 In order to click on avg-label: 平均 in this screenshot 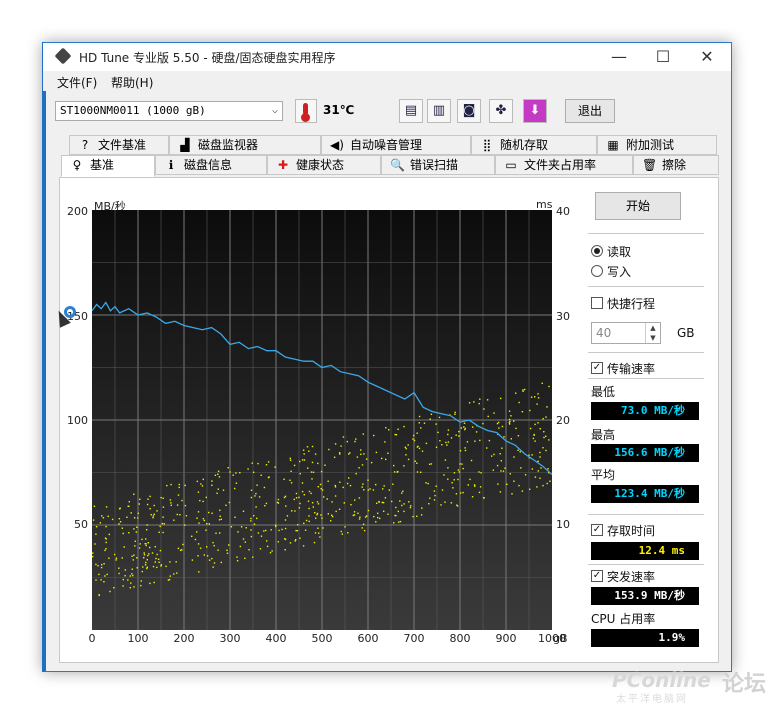, I will do `click(603, 475)`.